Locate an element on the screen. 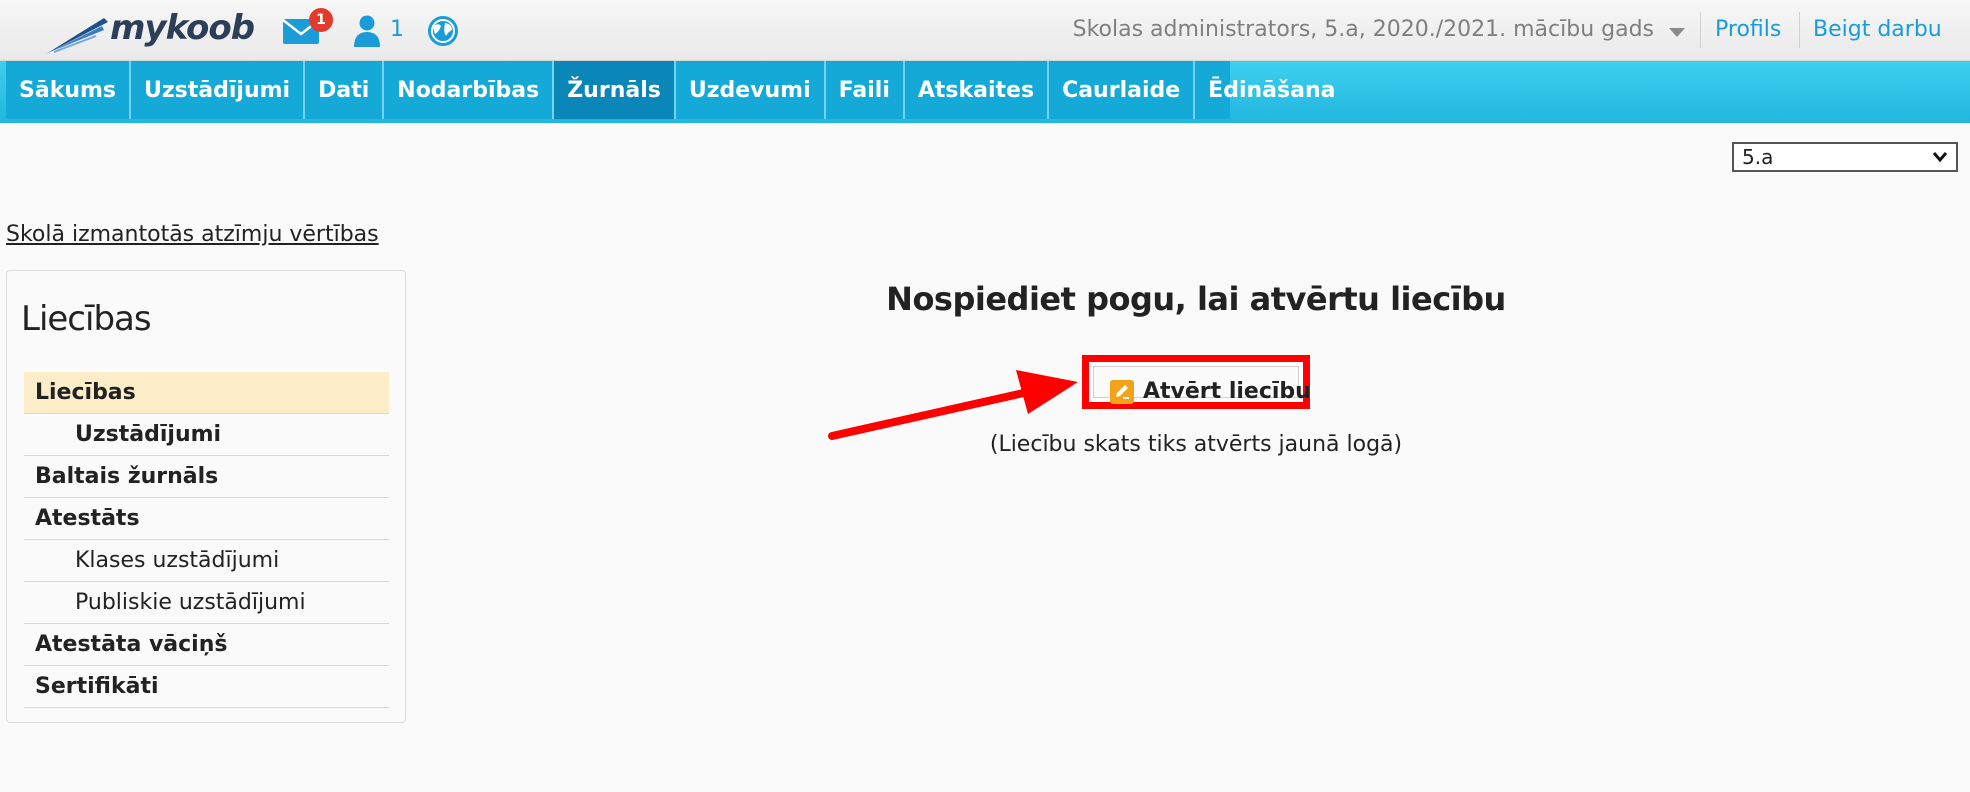 This screenshot has width=1970, height=792. nav-item: Dati is located at coordinates (345, 90).